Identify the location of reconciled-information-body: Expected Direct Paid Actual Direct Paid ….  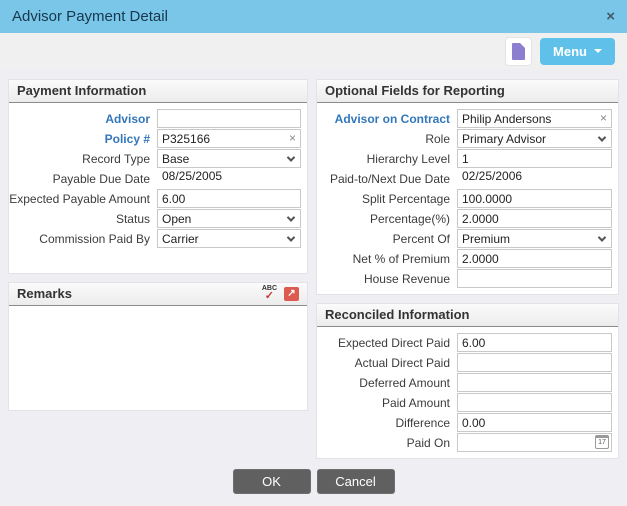
(467, 392).